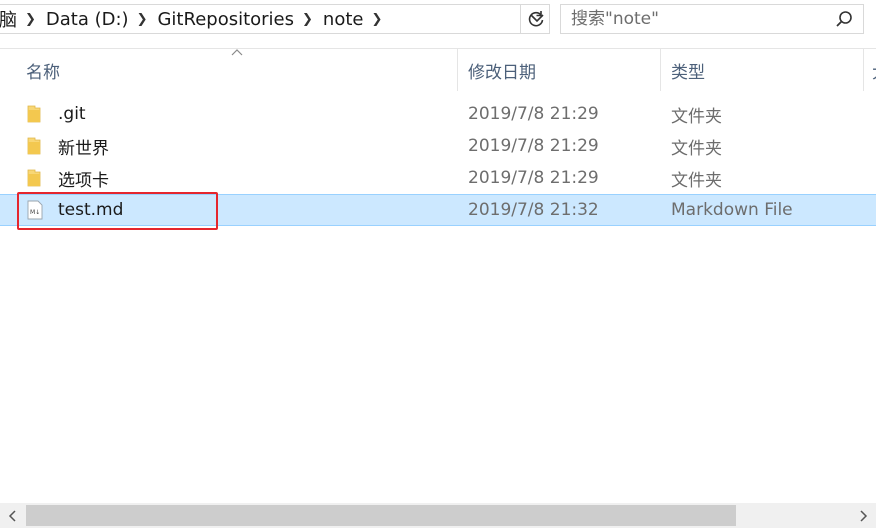 This screenshot has width=876, height=528. Describe the element at coordinates (83, 180) in the screenshot. I see `file-name: 选项卡` at that location.